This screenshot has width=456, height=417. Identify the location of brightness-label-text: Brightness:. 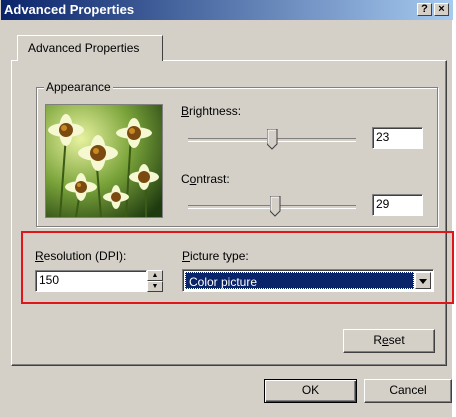
(211, 111).